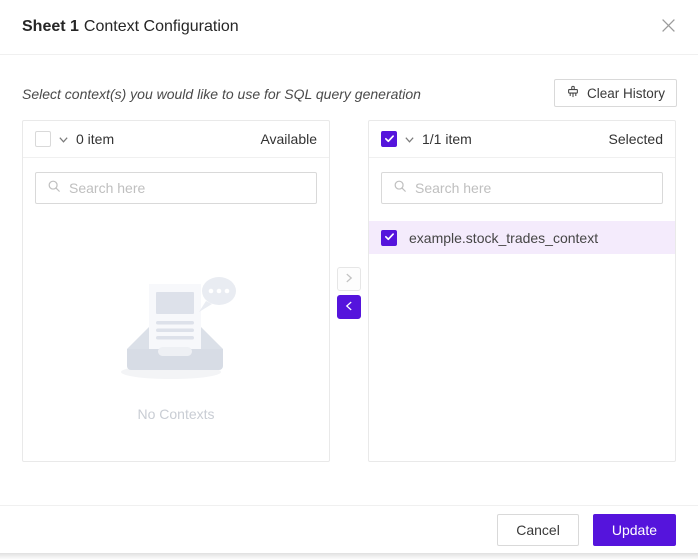 The width and height of the screenshot is (698, 560). I want to click on modal-title: Sheet 1 Context Configuration, so click(130, 27).